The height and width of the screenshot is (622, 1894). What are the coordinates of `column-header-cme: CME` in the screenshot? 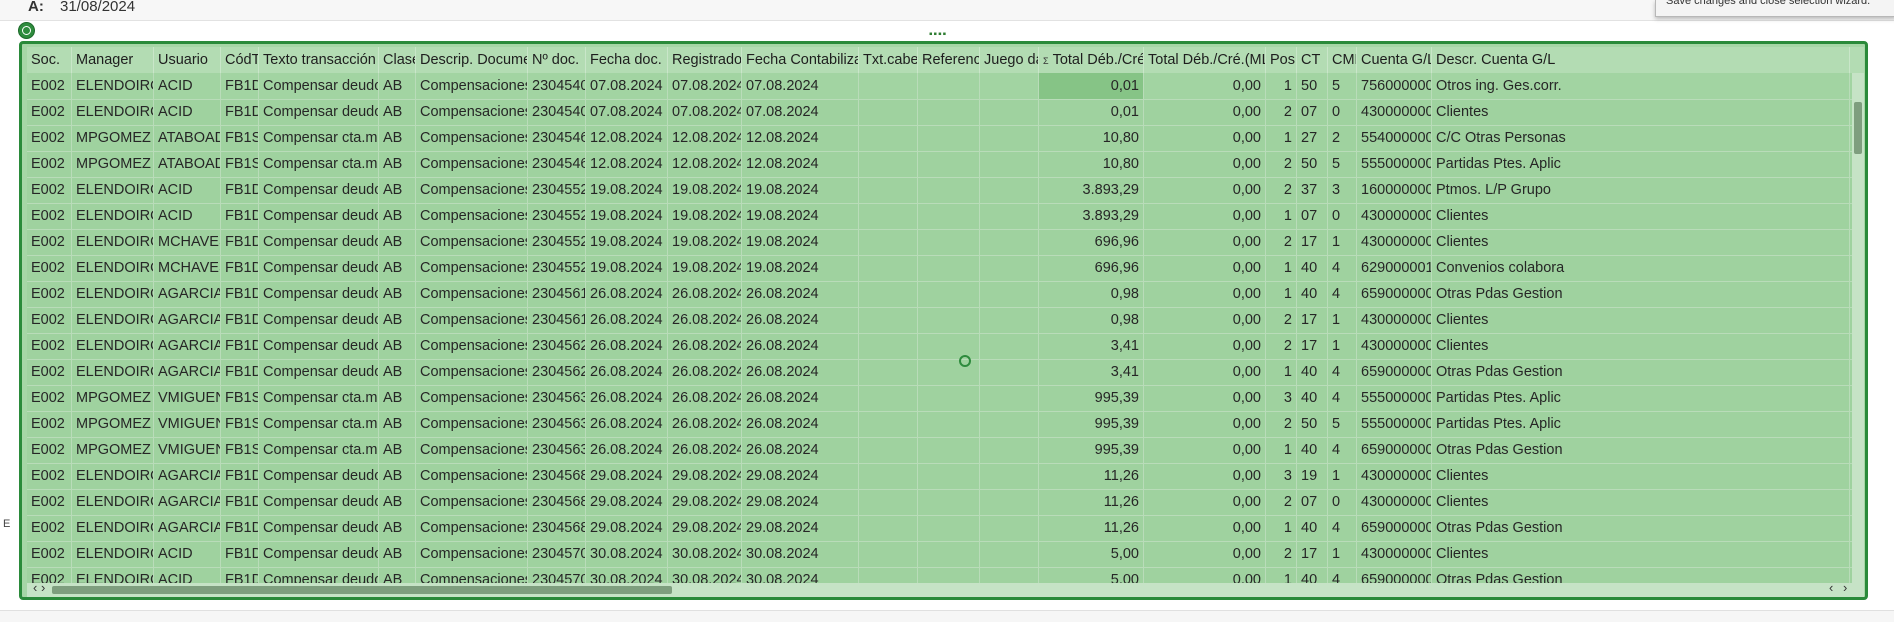 It's located at (1342, 60).